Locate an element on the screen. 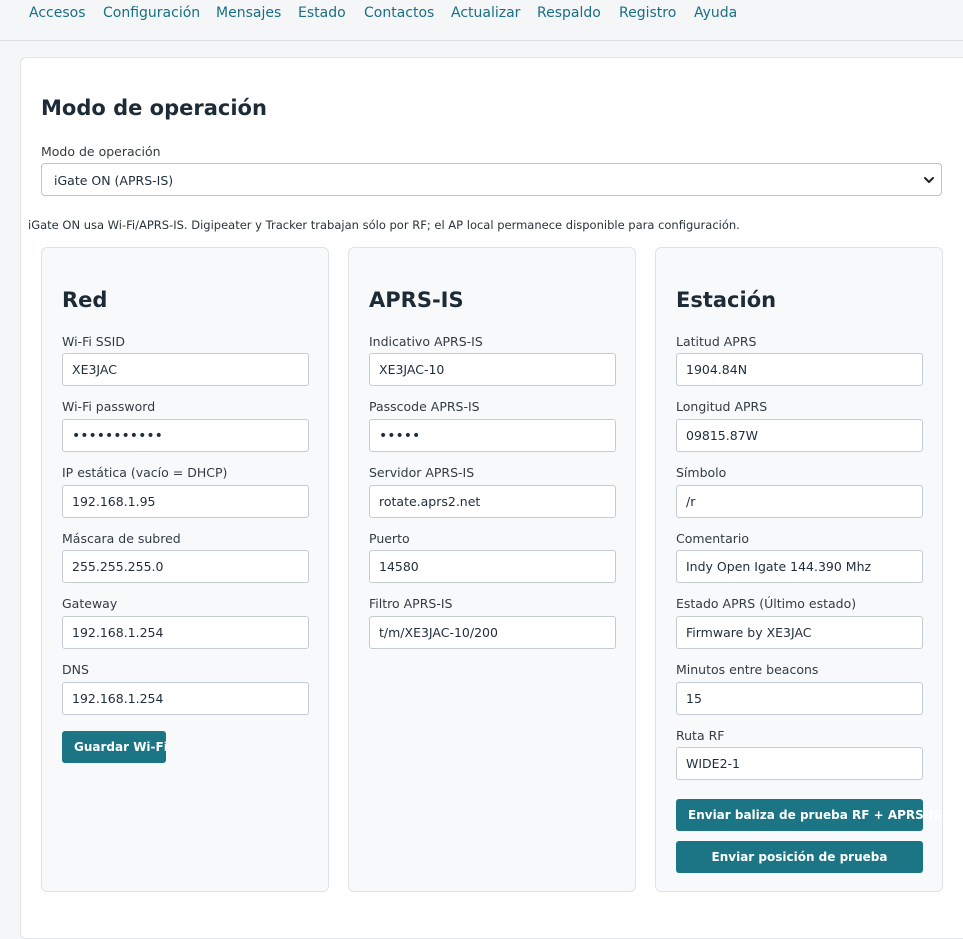 This screenshot has height=939, width=963. server-label: Servidor APRS-IS is located at coordinates (422, 472).